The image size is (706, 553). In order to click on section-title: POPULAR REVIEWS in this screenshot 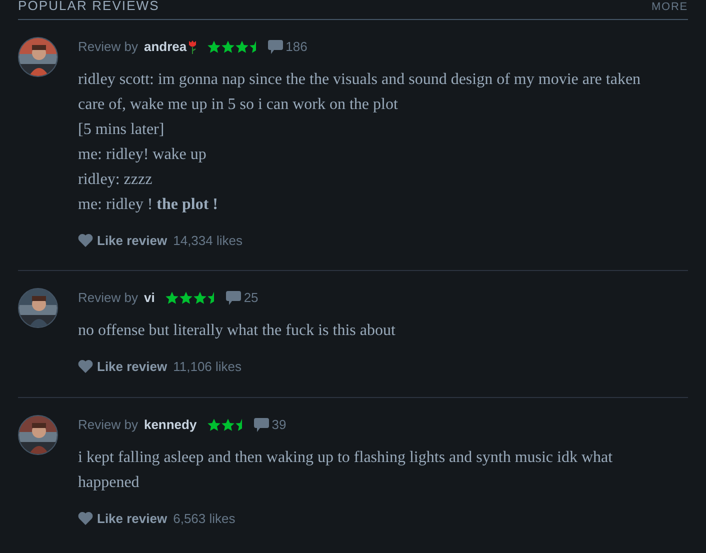, I will do `click(89, 7)`.